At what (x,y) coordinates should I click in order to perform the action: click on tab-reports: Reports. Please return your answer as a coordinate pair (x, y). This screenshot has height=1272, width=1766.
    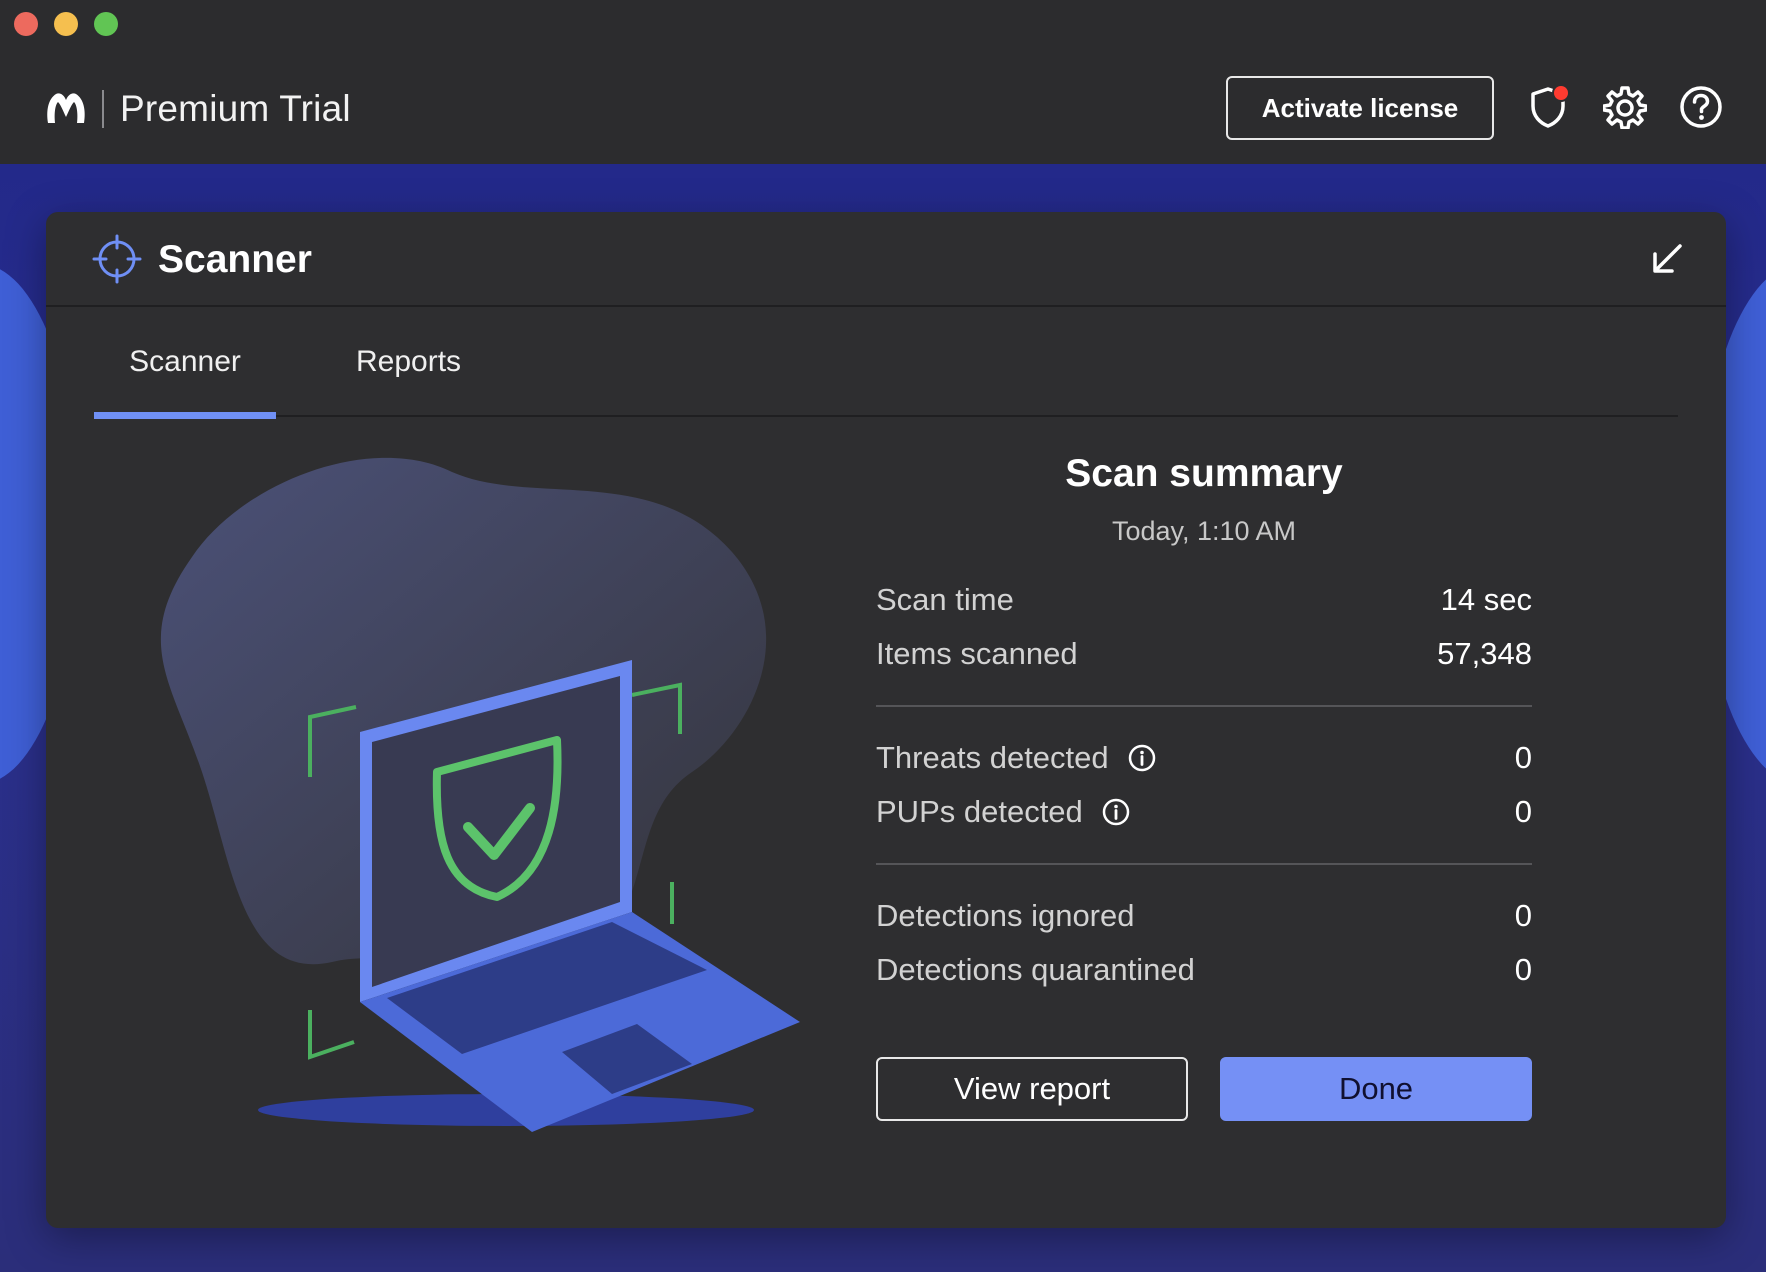
    Looking at the image, I should click on (408, 362).